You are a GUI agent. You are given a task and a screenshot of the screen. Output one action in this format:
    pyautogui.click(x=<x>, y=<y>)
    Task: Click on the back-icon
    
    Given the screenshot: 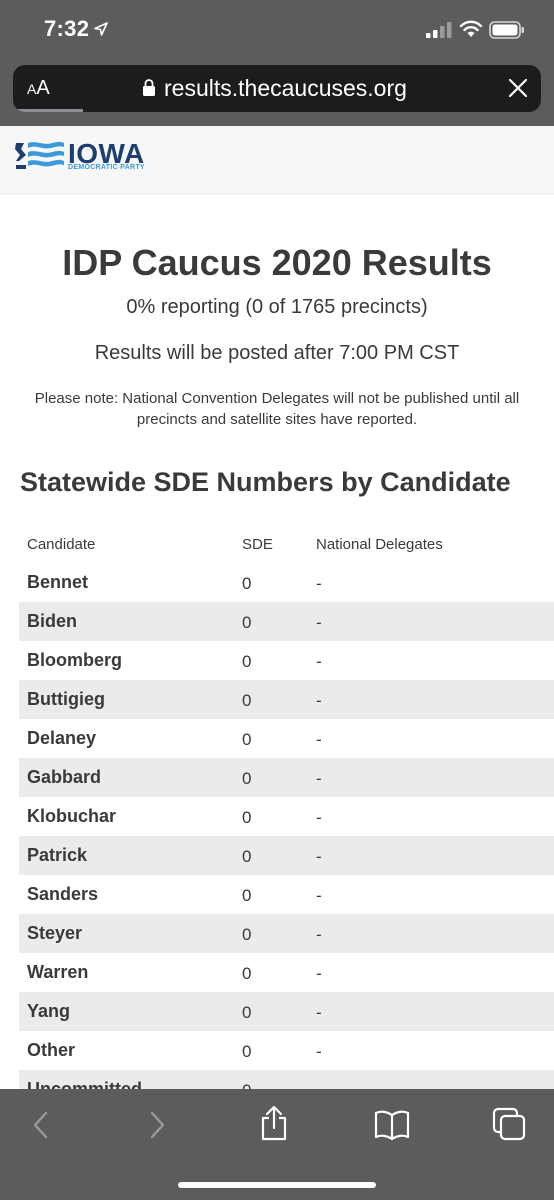 What is the action you would take?
    pyautogui.click(x=41, y=1127)
    